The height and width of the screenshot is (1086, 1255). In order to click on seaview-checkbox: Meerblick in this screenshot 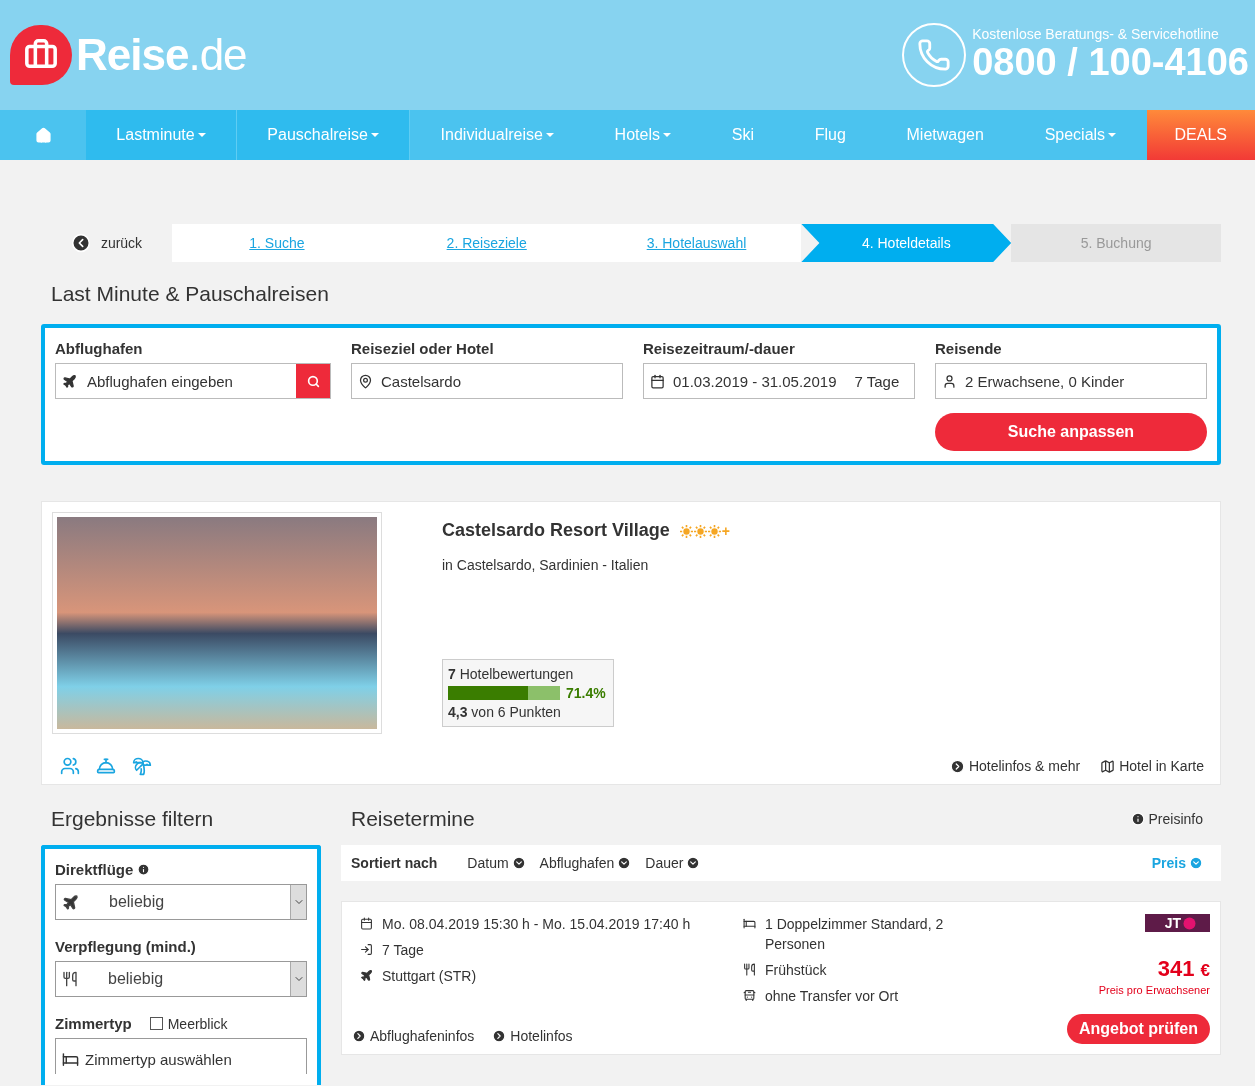, I will do `click(188, 1023)`.